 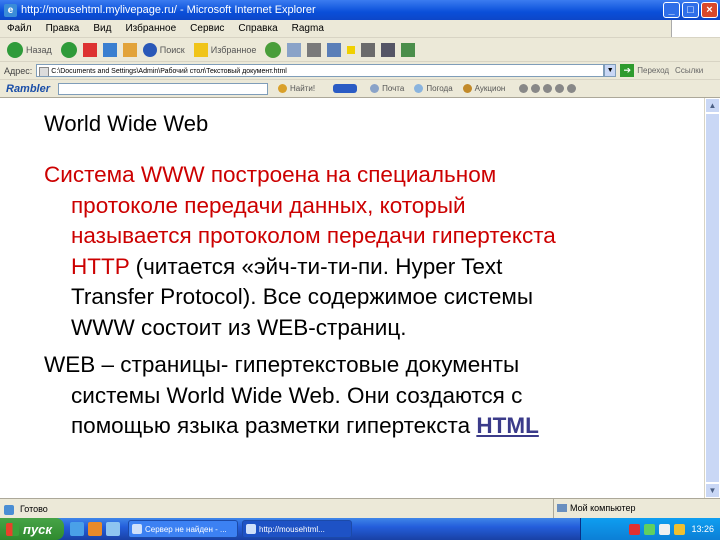 What do you see at coordinates (627, 70) in the screenshot?
I see `go-arrow-icon: ➔` at bounding box center [627, 70].